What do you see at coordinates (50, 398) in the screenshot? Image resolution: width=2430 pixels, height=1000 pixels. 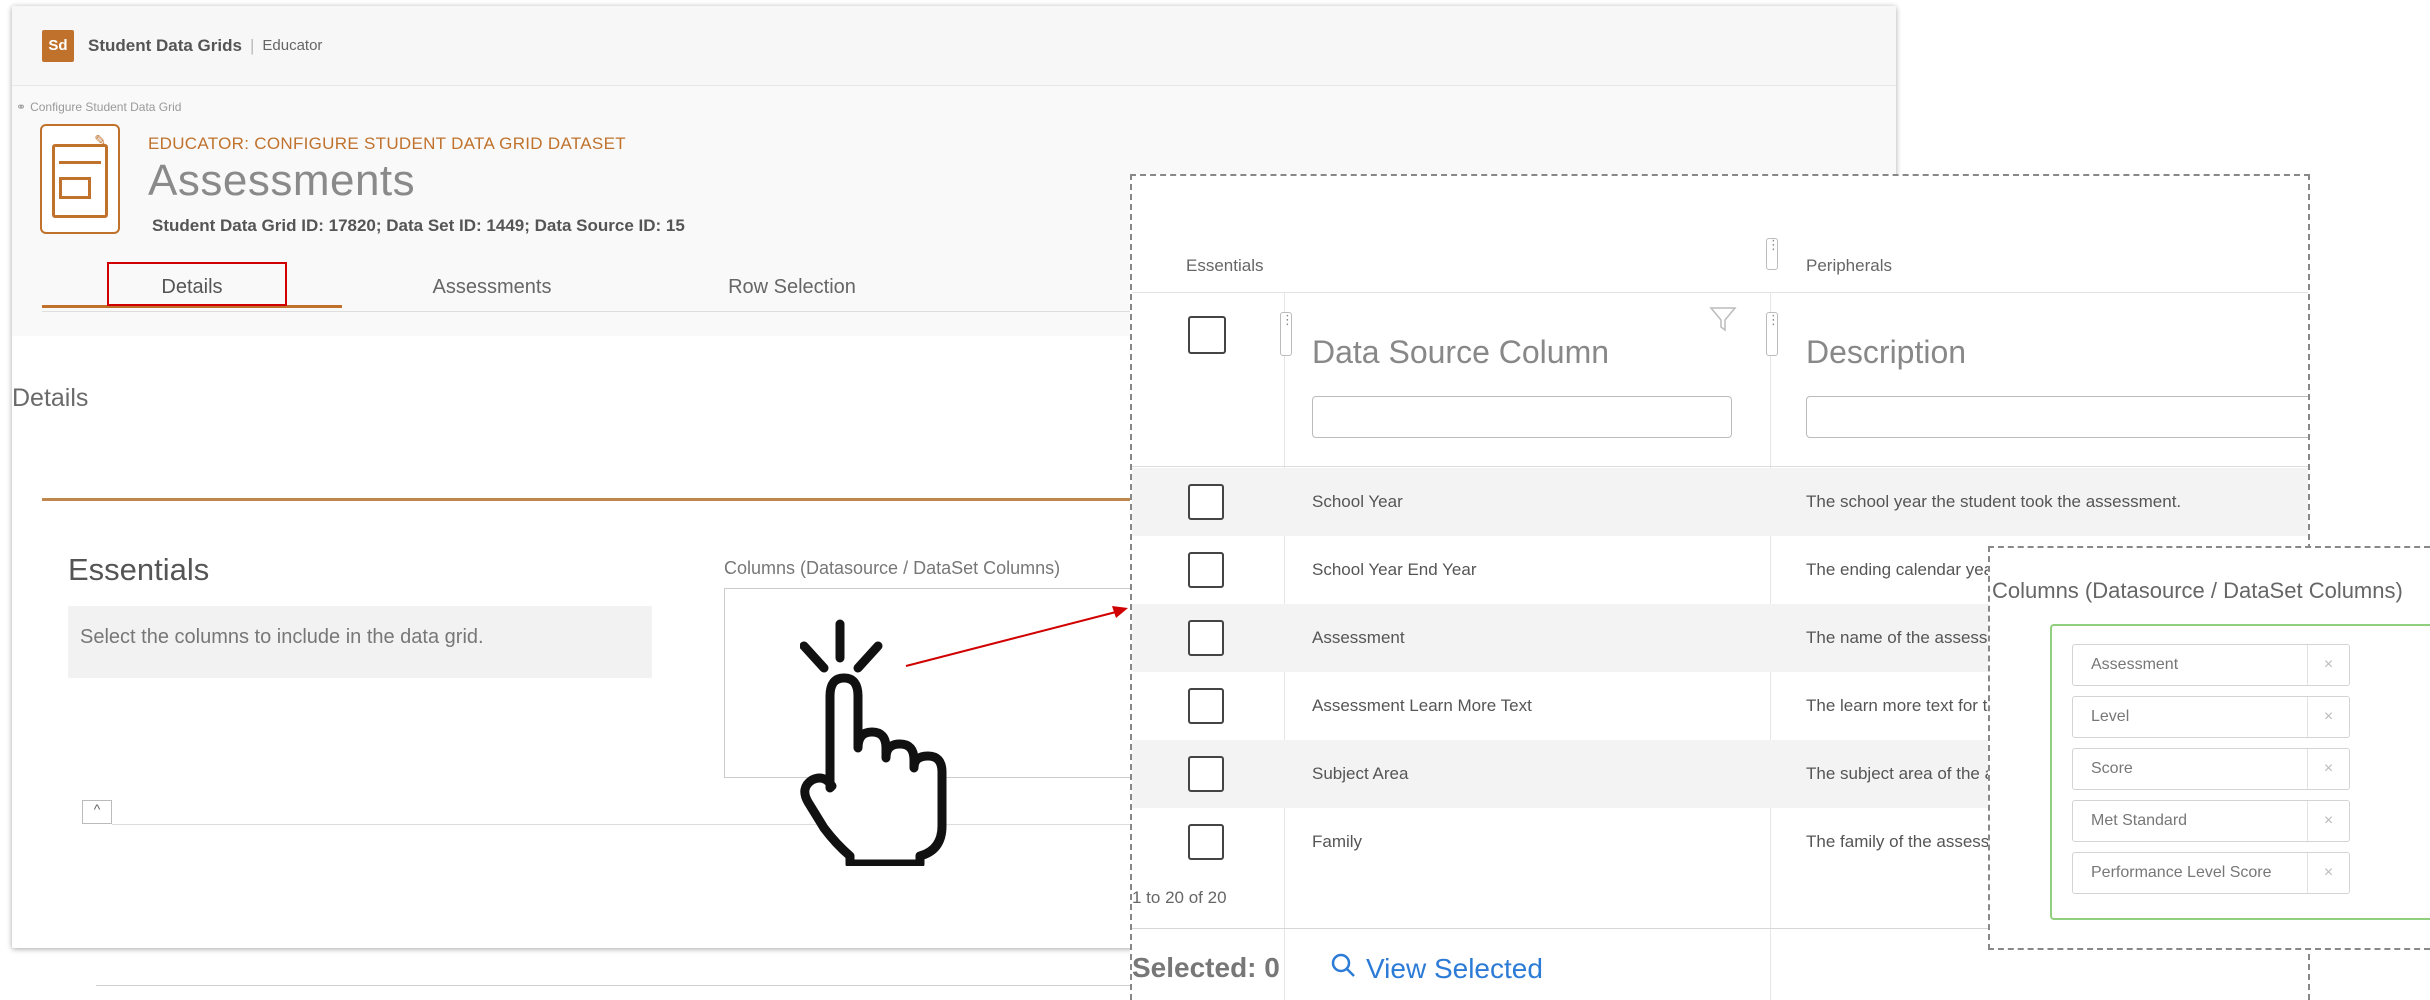 I see `section-title: Details` at bounding box center [50, 398].